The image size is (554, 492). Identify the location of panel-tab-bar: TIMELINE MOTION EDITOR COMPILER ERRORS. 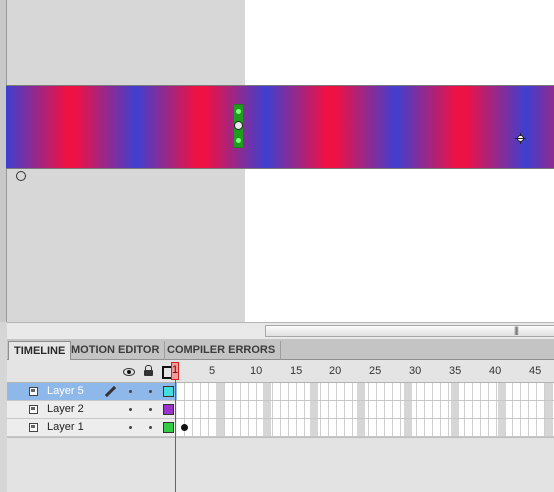
(280, 350).